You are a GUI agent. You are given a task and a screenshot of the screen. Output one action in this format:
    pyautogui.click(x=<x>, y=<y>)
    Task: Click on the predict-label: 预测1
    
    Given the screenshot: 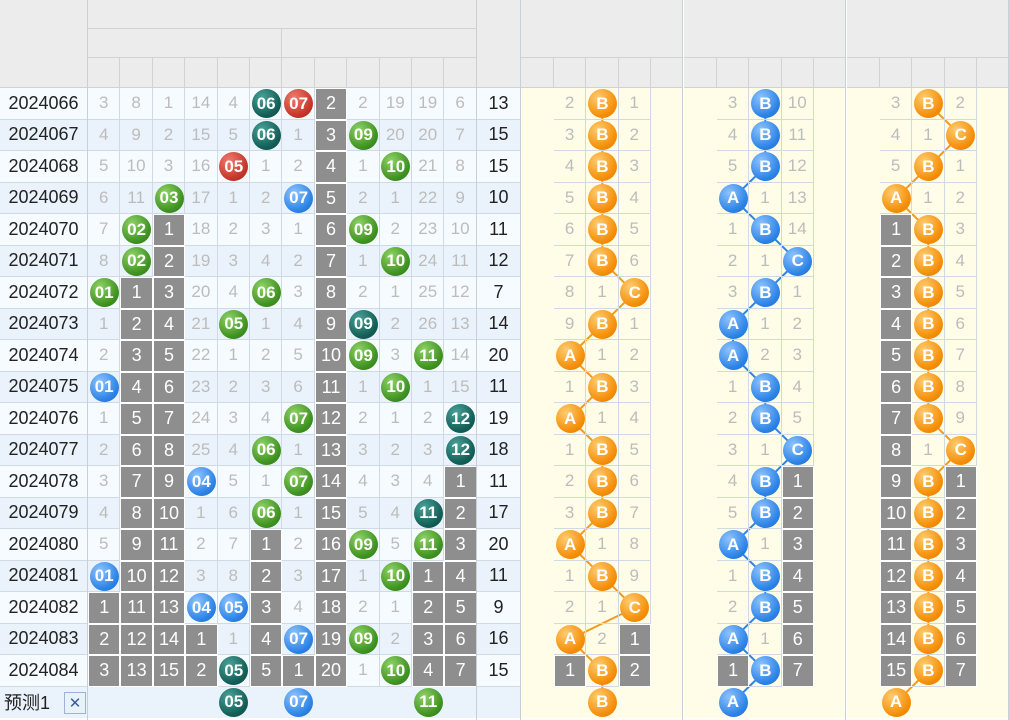 What is the action you would take?
    pyautogui.click(x=27, y=703)
    